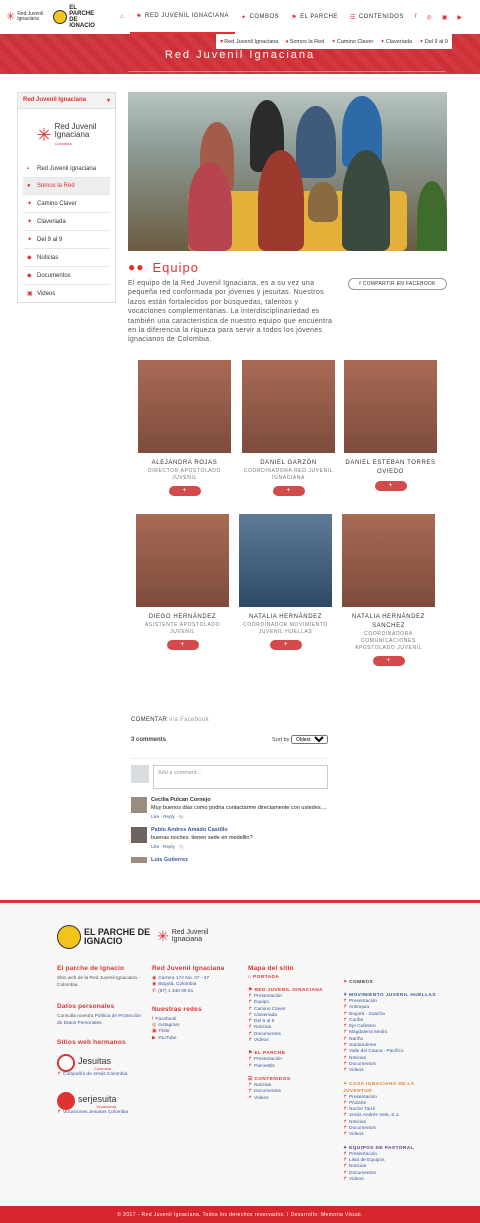  Describe the element at coordinates (319, 17) in the screenshot. I see `nav-label: El Parche` at that location.